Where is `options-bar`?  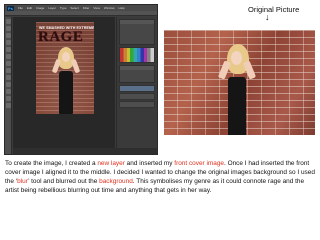
options-bar is located at coordinates (81, 13).